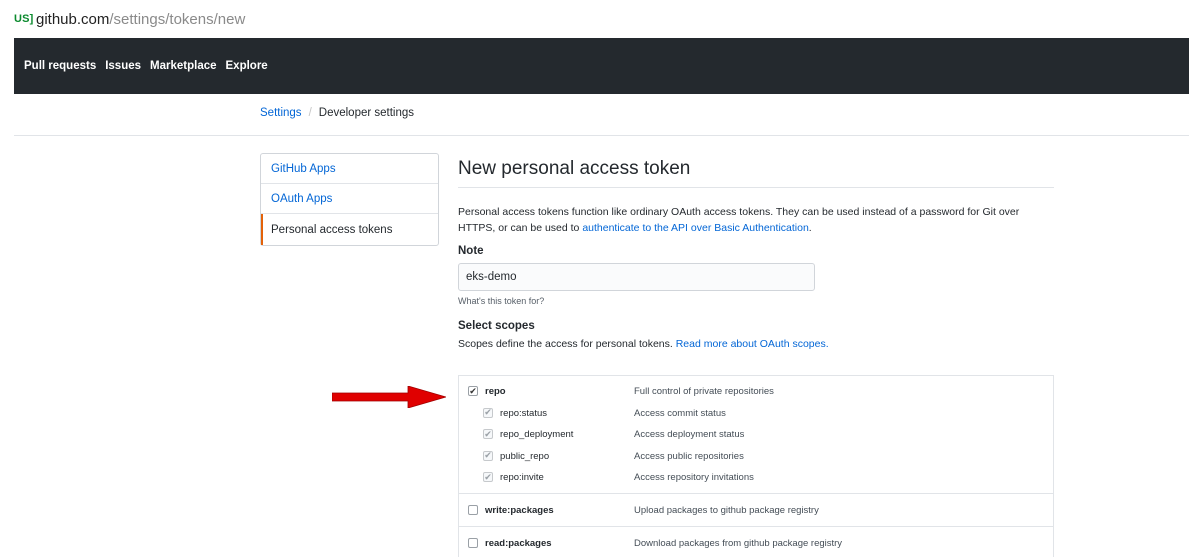 The height and width of the screenshot is (557, 1189). What do you see at coordinates (471, 251) in the screenshot?
I see `note-label: Note` at bounding box center [471, 251].